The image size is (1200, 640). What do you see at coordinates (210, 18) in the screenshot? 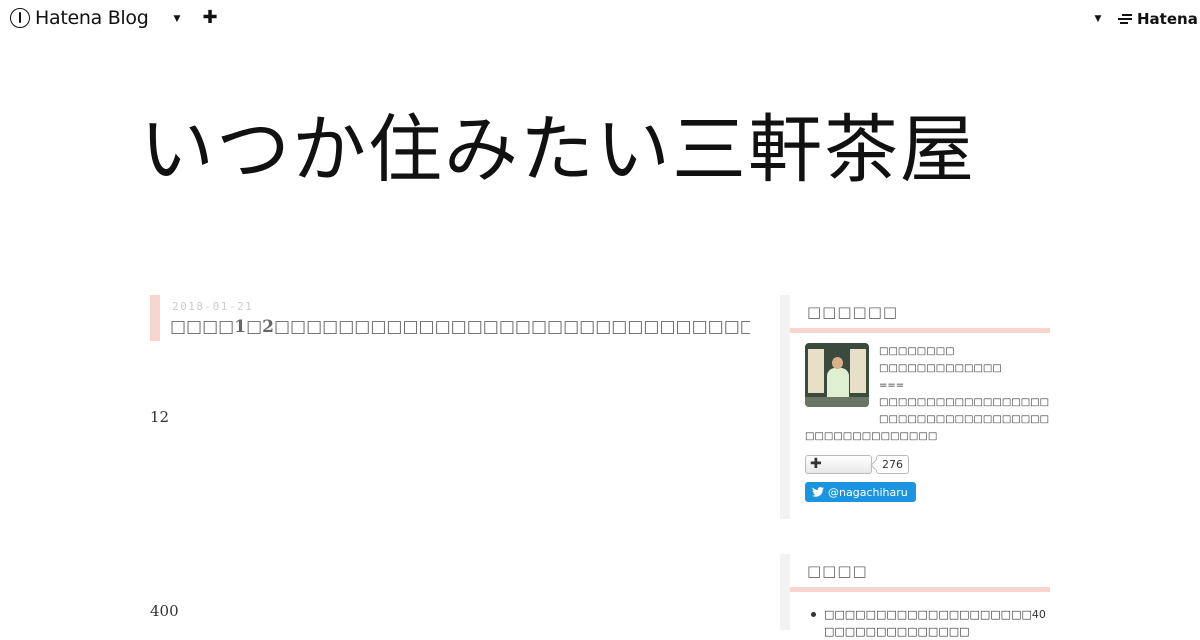
I see `add-icon: ✚` at bounding box center [210, 18].